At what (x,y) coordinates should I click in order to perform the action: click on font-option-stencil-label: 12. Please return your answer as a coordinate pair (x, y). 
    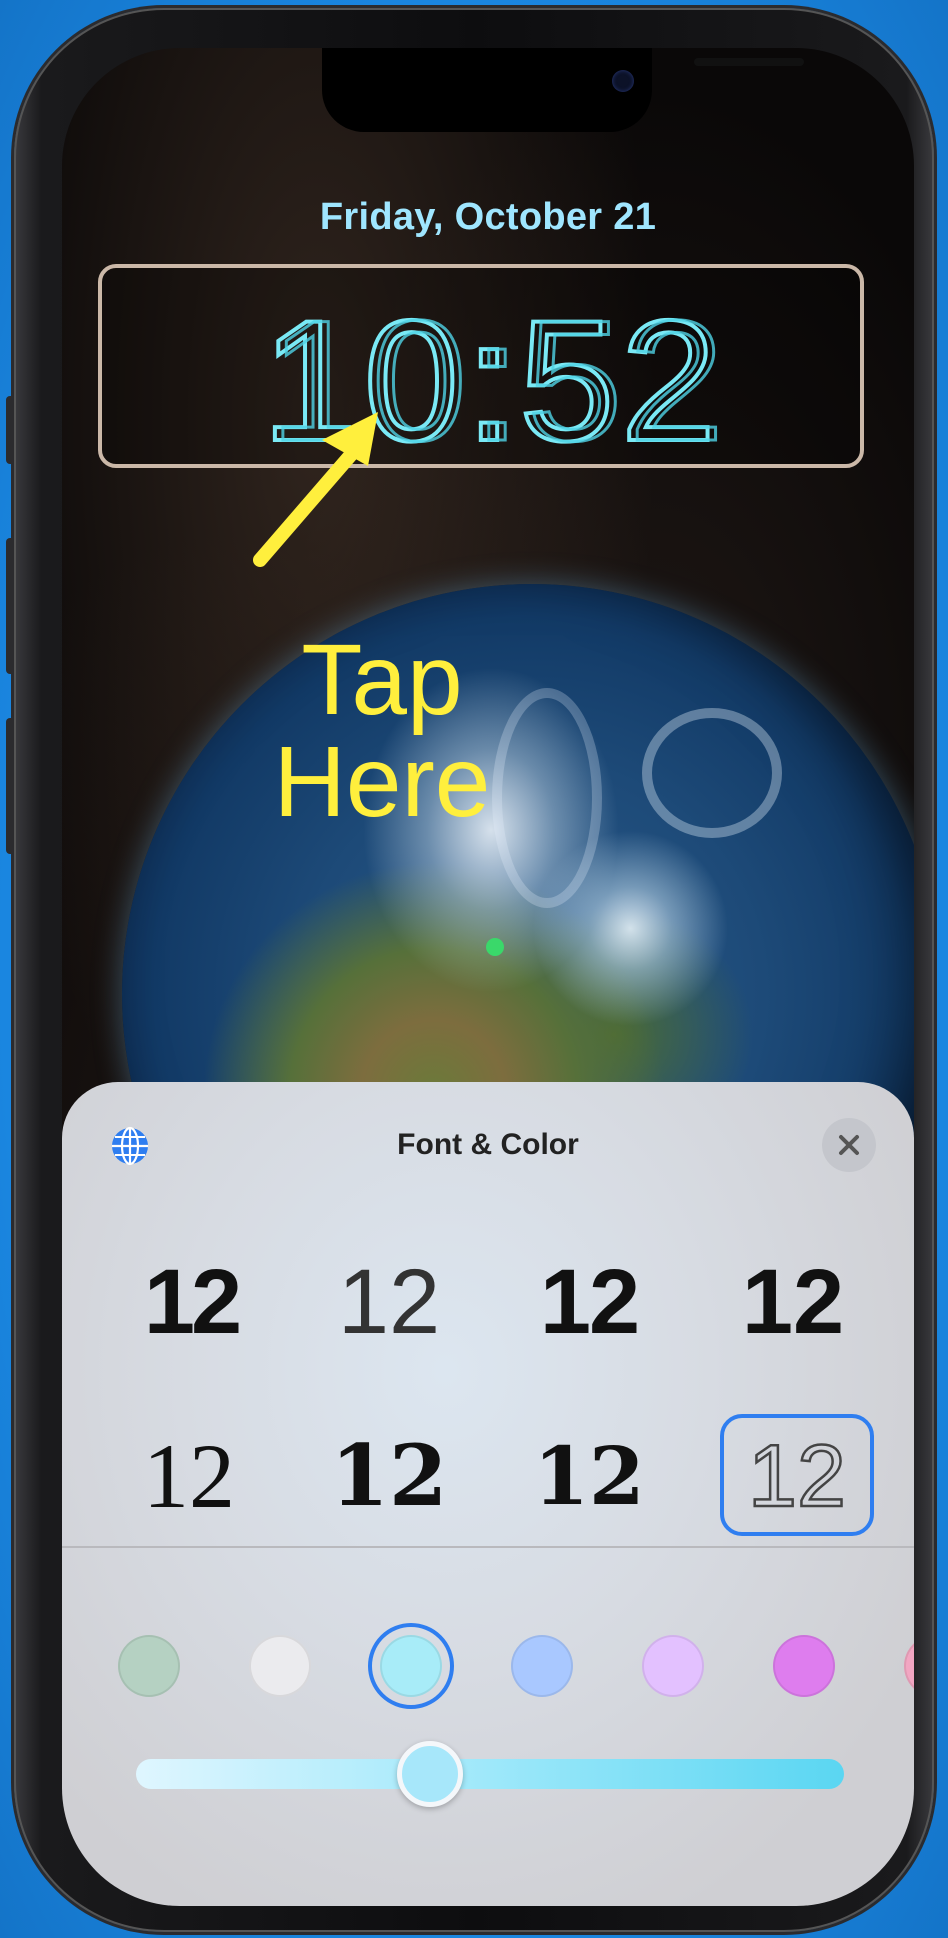
    Looking at the image, I should click on (797, 1475).